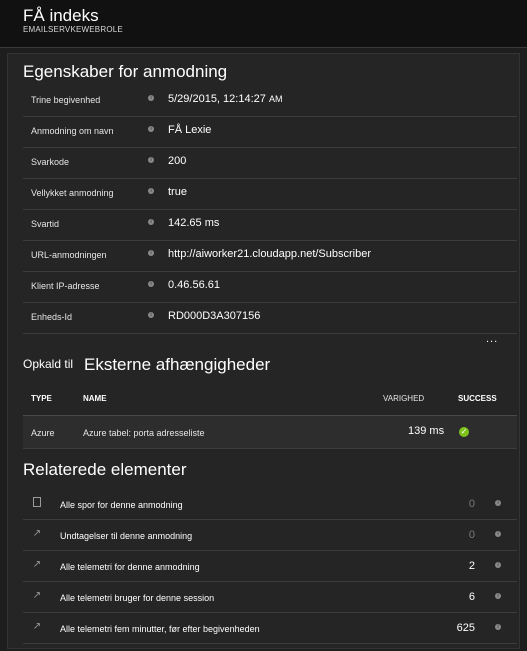 Image resolution: width=527 pixels, height=651 pixels. I want to click on property-label: Trine begivenhed, so click(66, 100).